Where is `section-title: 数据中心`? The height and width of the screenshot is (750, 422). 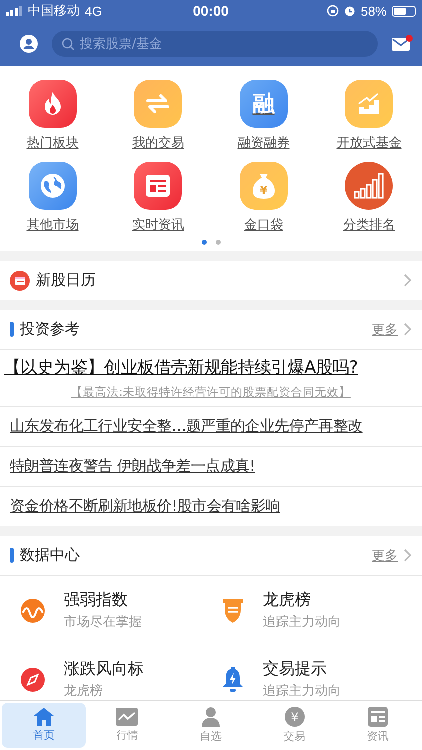
section-title: 数据中心 is located at coordinates (50, 555).